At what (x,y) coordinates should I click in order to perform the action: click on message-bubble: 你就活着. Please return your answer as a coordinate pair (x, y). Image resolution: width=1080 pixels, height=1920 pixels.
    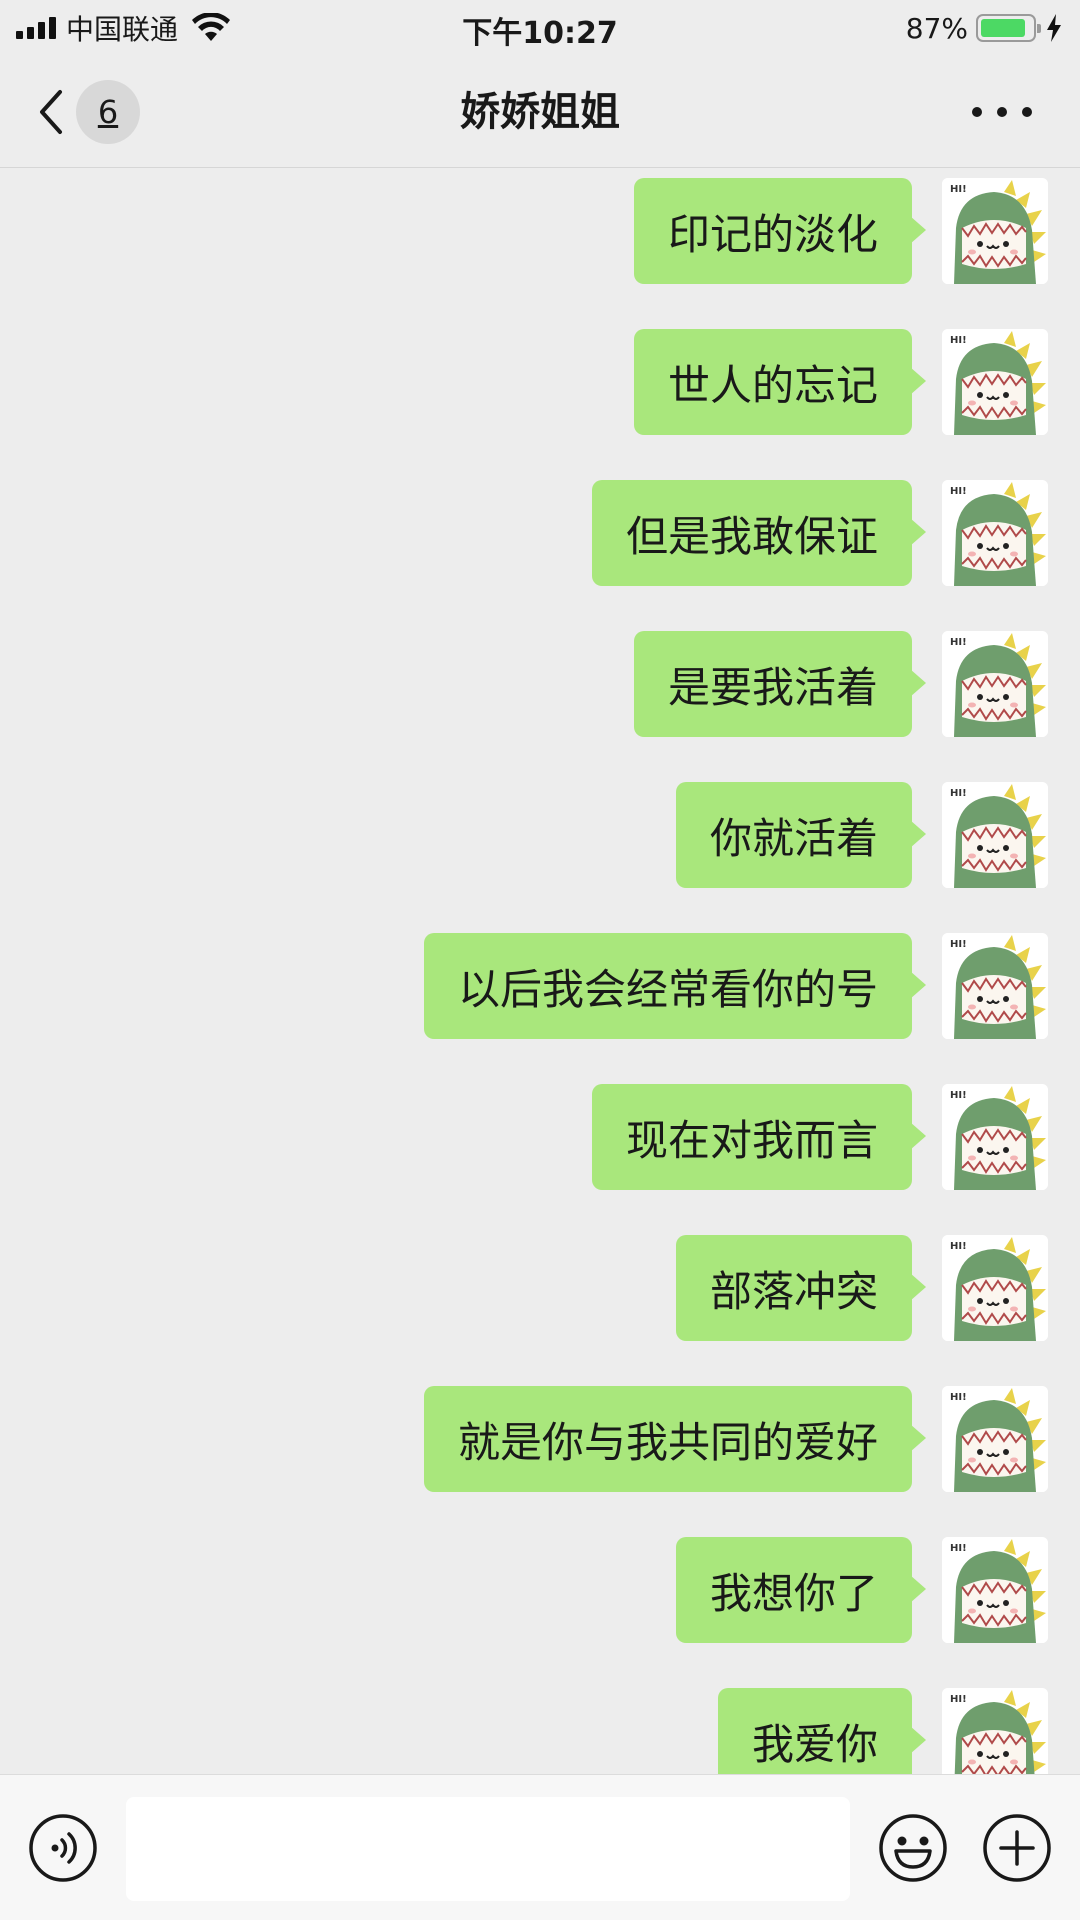
    Looking at the image, I should click on (801, 835).